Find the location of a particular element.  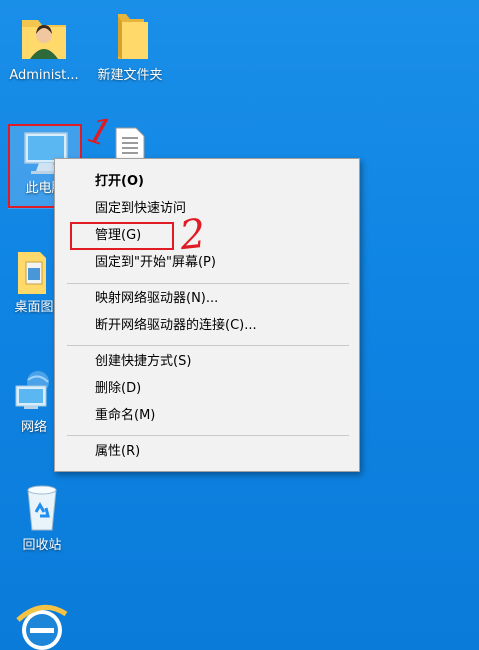

menu-item-properties: 属性(R) is located at coordinates (207, 452).